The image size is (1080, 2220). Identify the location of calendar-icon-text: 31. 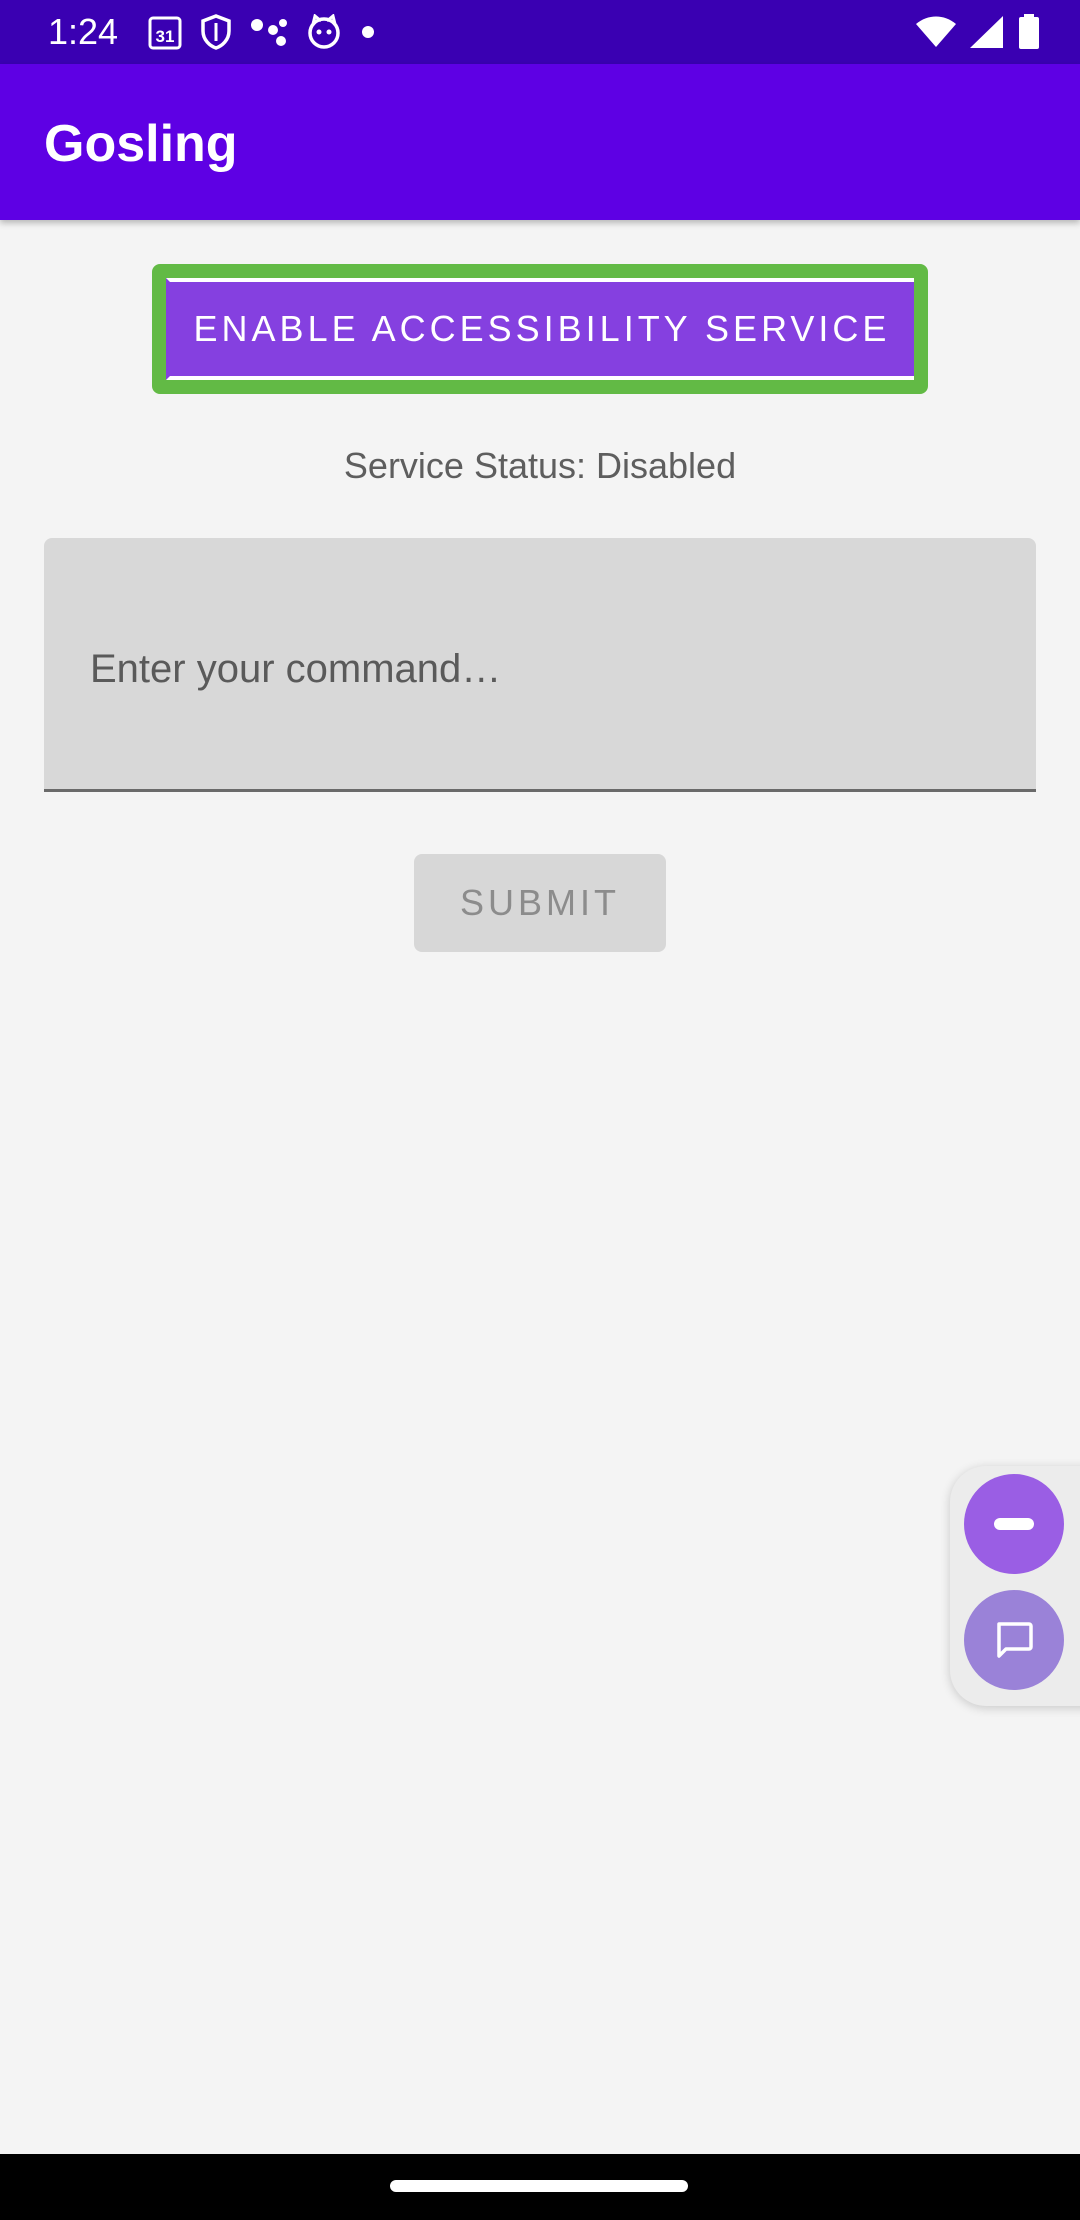
(165, 36).